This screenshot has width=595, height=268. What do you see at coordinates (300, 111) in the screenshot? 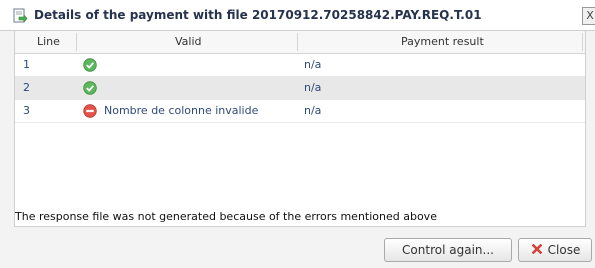
I see `table-row: 3 Nombre de colonne invalide n/a` at bounding box center [300, 111].